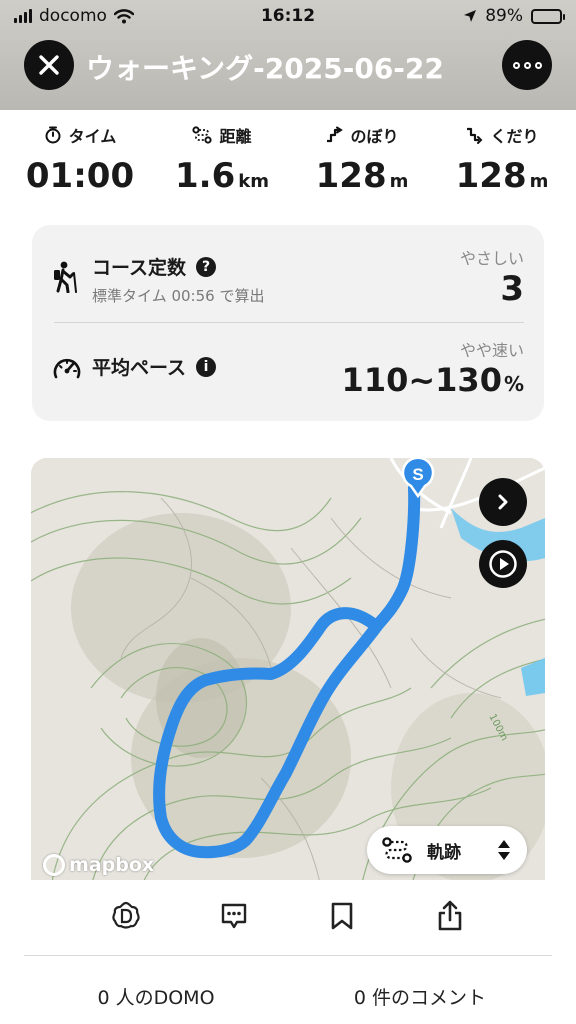 This screenshot has height=1024, width=576. Describe the element at coordinates (513, 384) in the screenshot. I see `average-pace-unit: %` at that location.